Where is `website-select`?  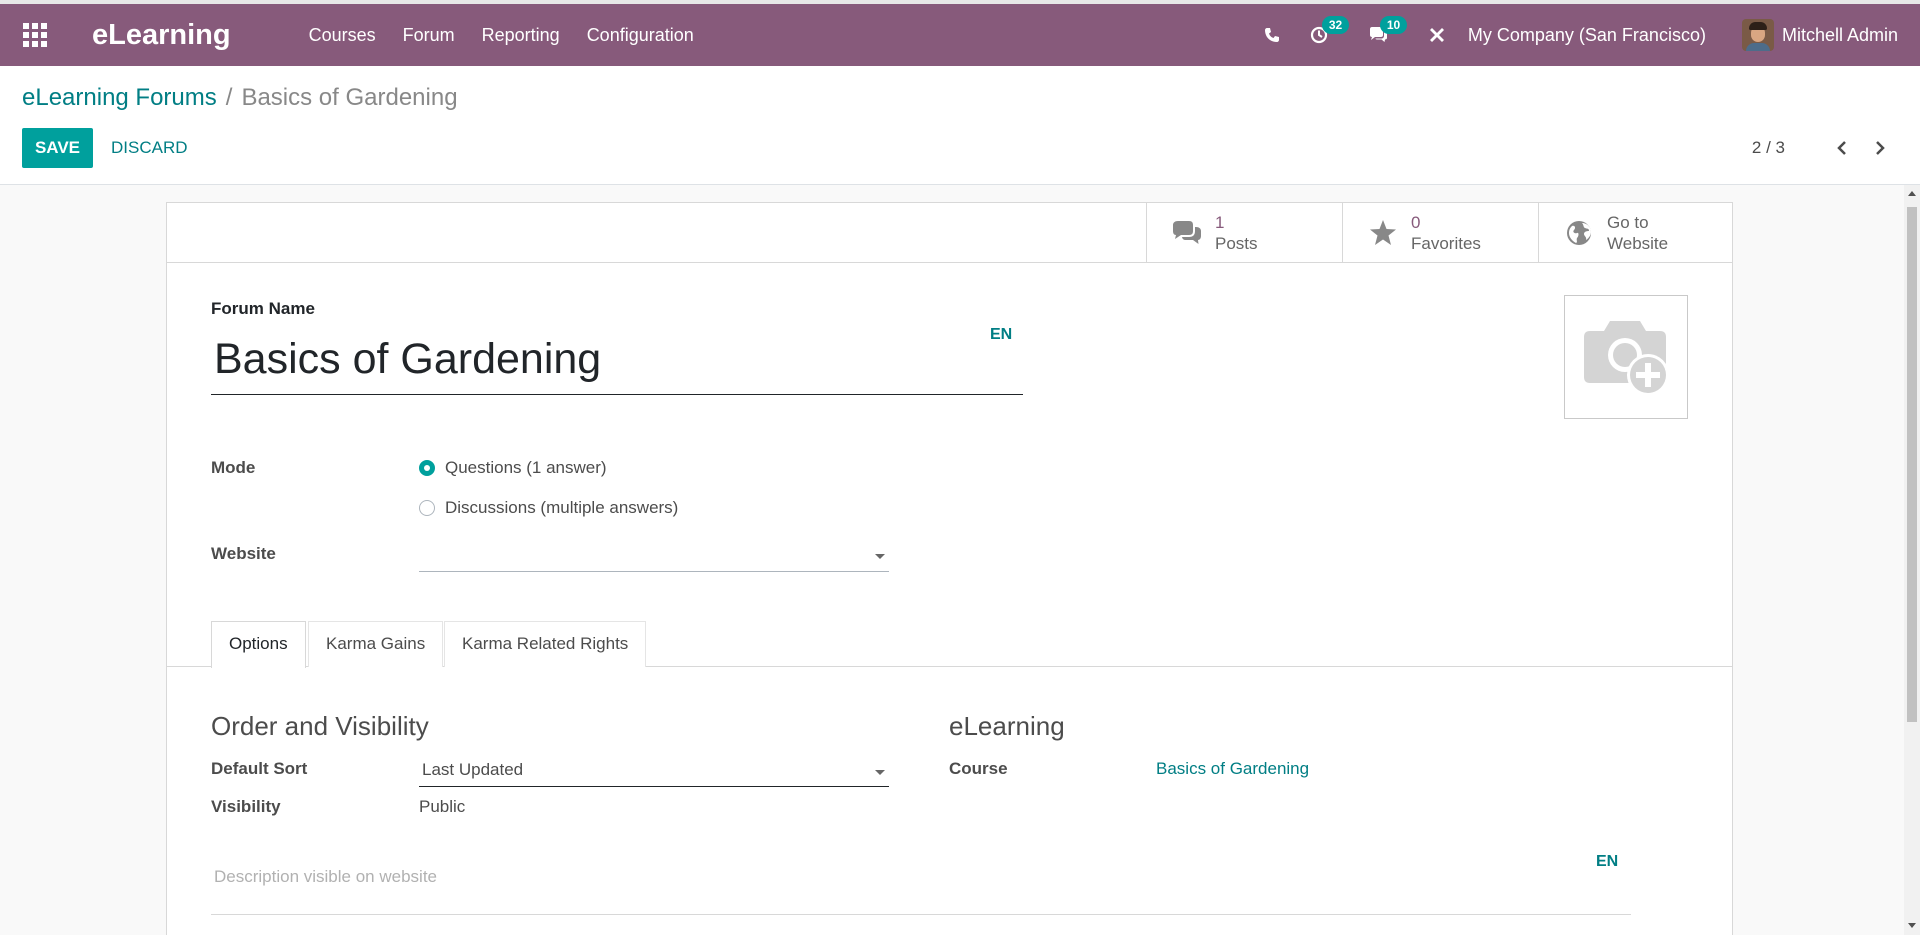
website-select is located at coordinates (654, 554).